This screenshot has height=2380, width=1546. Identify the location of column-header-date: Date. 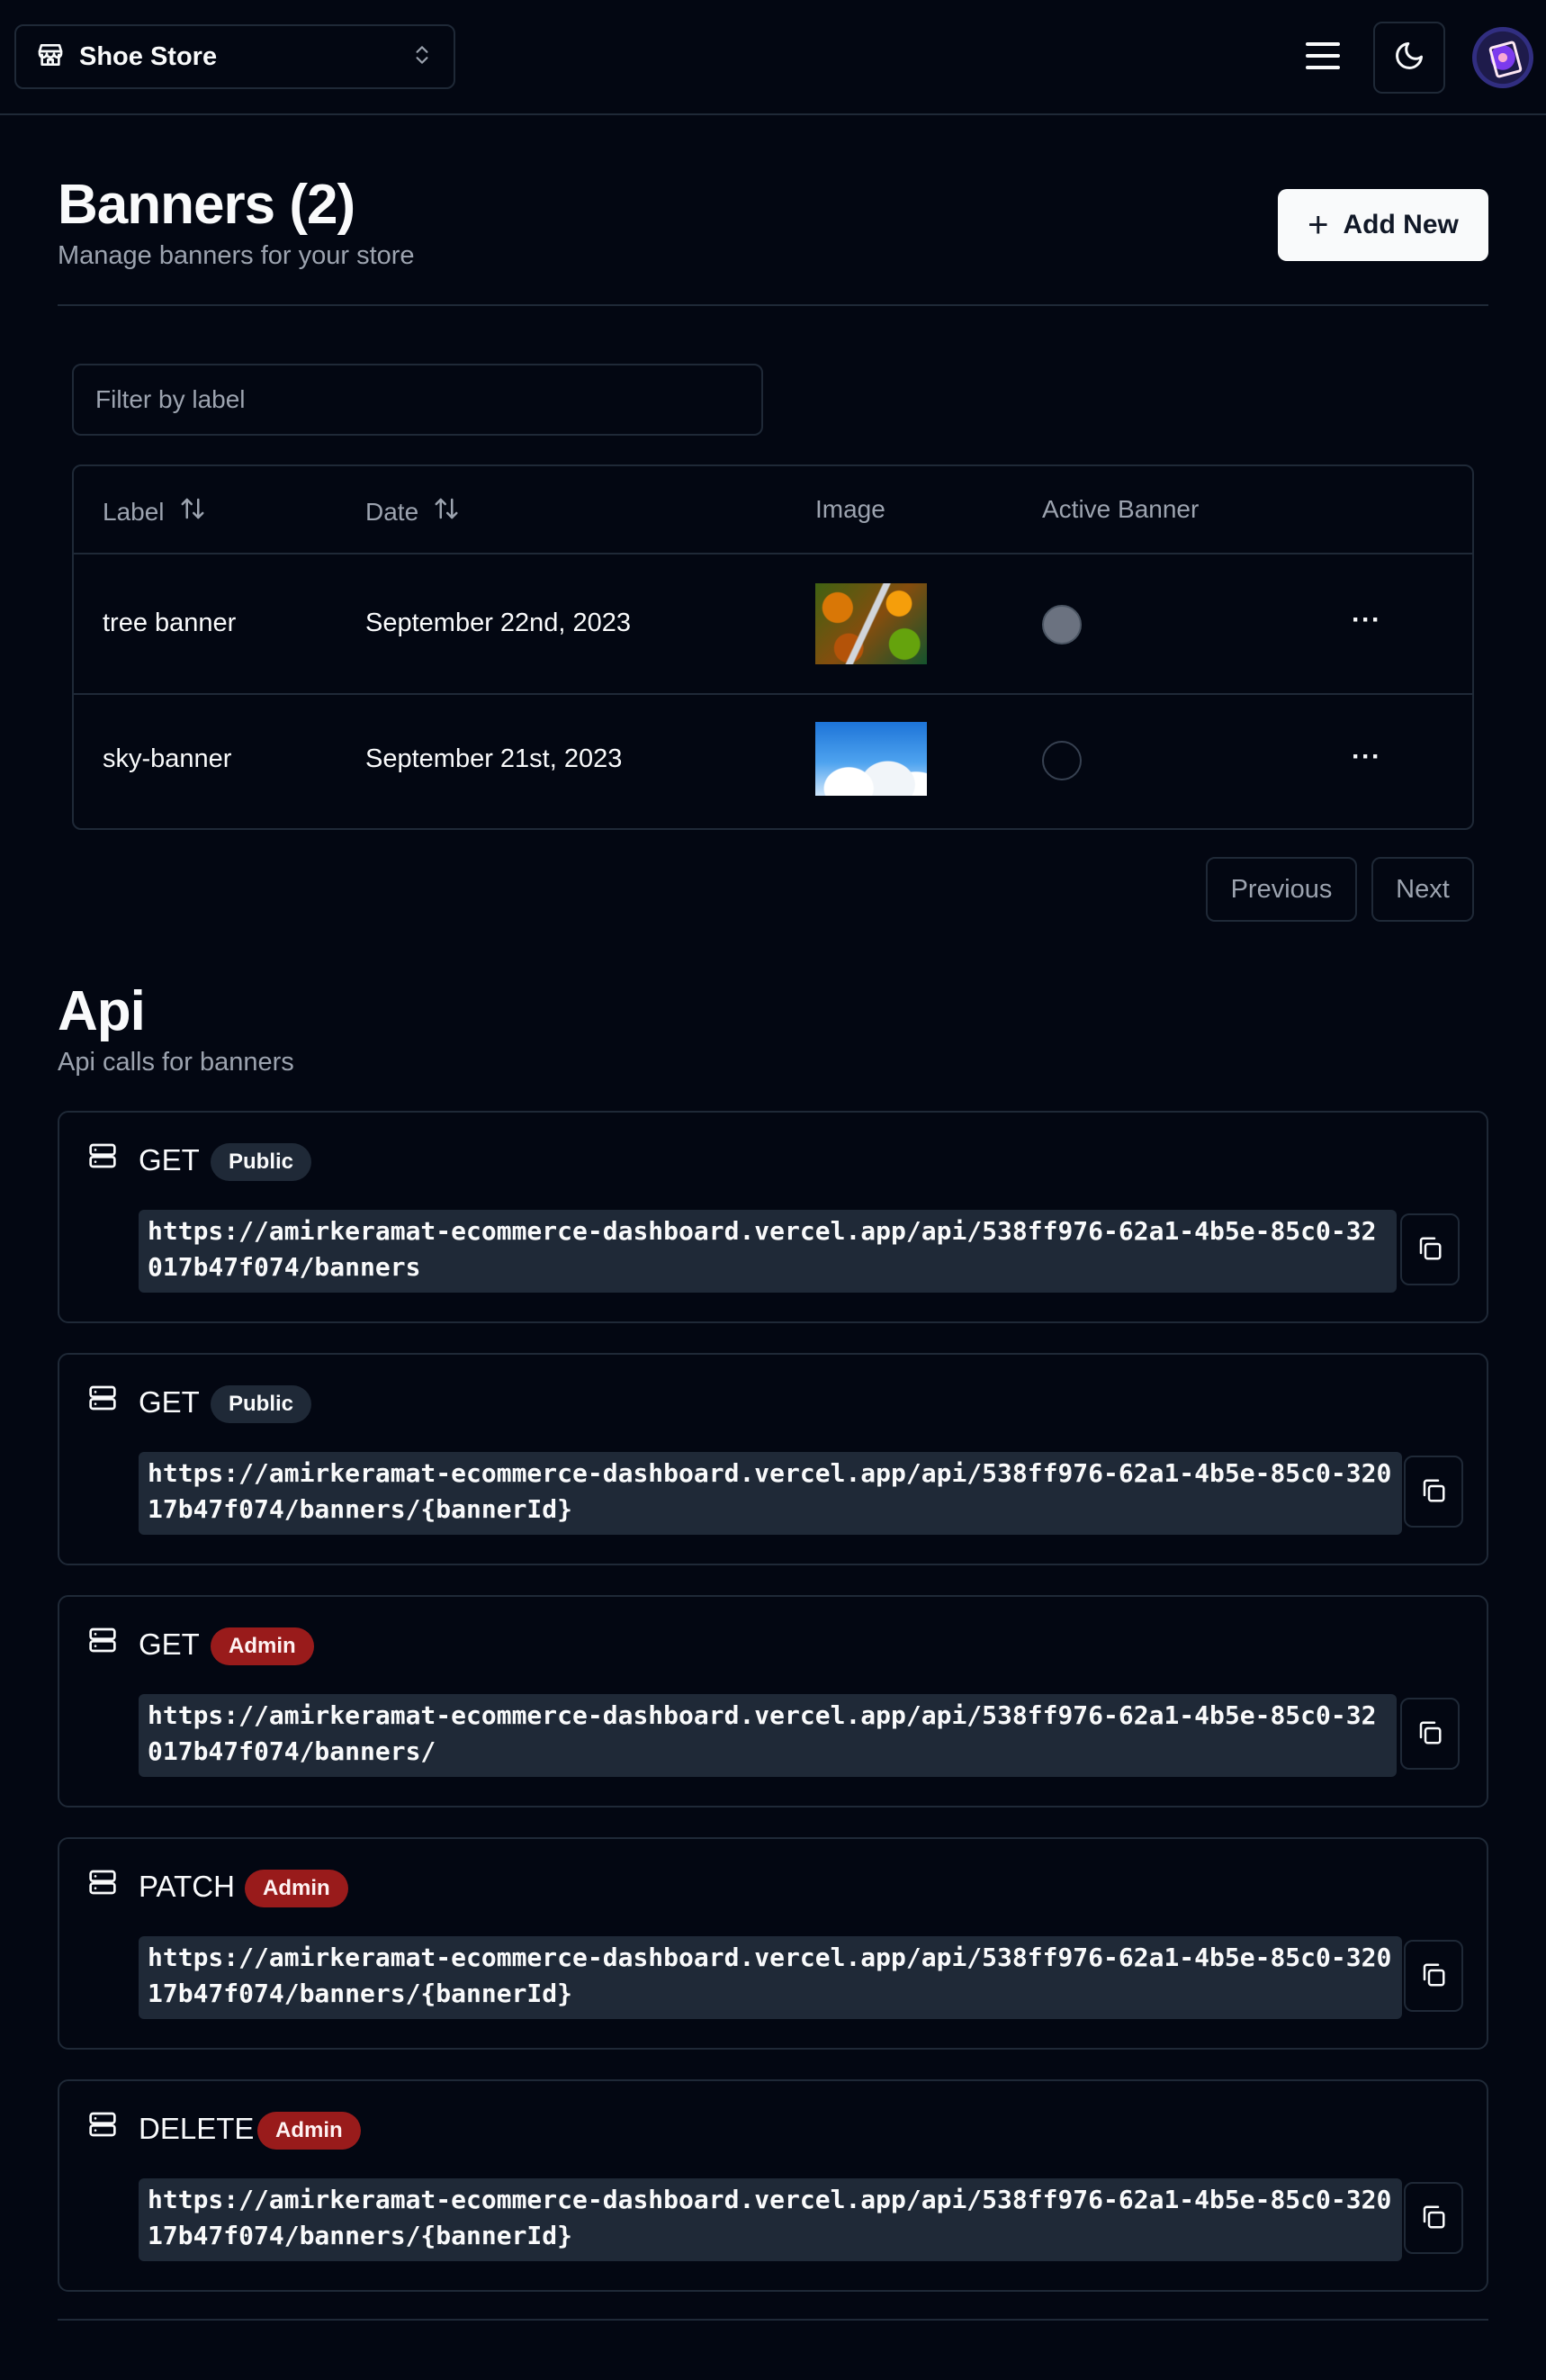
(412, 512).